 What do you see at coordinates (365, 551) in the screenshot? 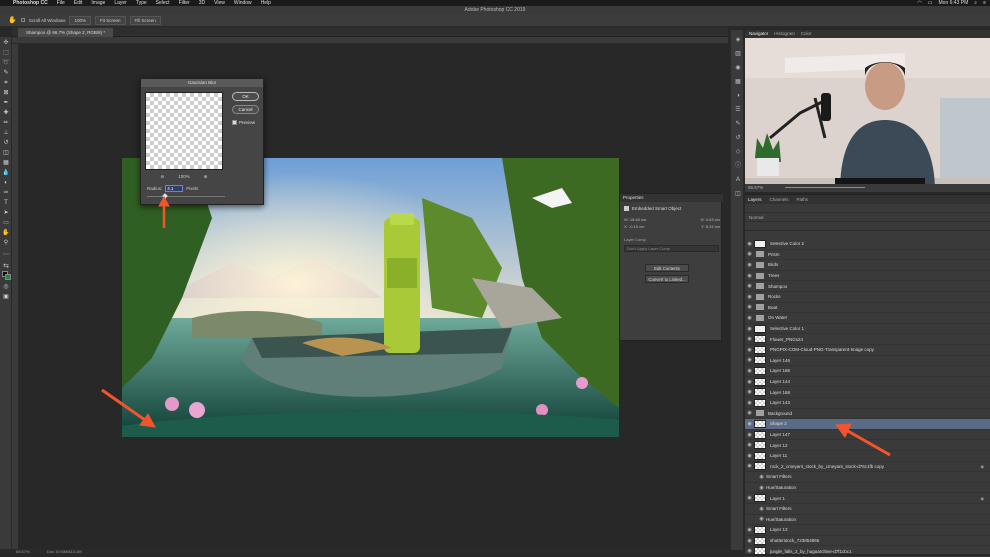
I see `status-bar: 66.67% Doc: 5.93M/813.1M` at bounding box center [365, 551].